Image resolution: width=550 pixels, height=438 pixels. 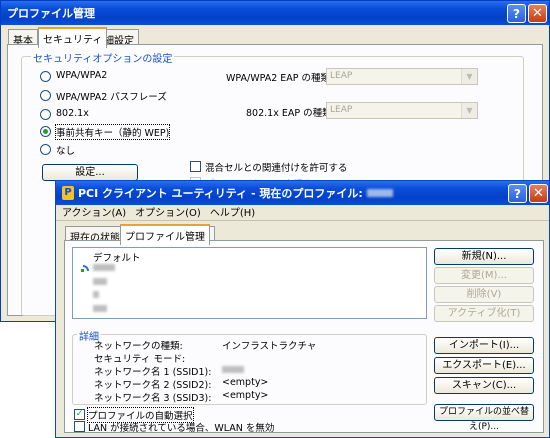 I want to click on wpa-eap-type-label: WPA/WPA2 EAP の種類:, so click(x=280, y=78).